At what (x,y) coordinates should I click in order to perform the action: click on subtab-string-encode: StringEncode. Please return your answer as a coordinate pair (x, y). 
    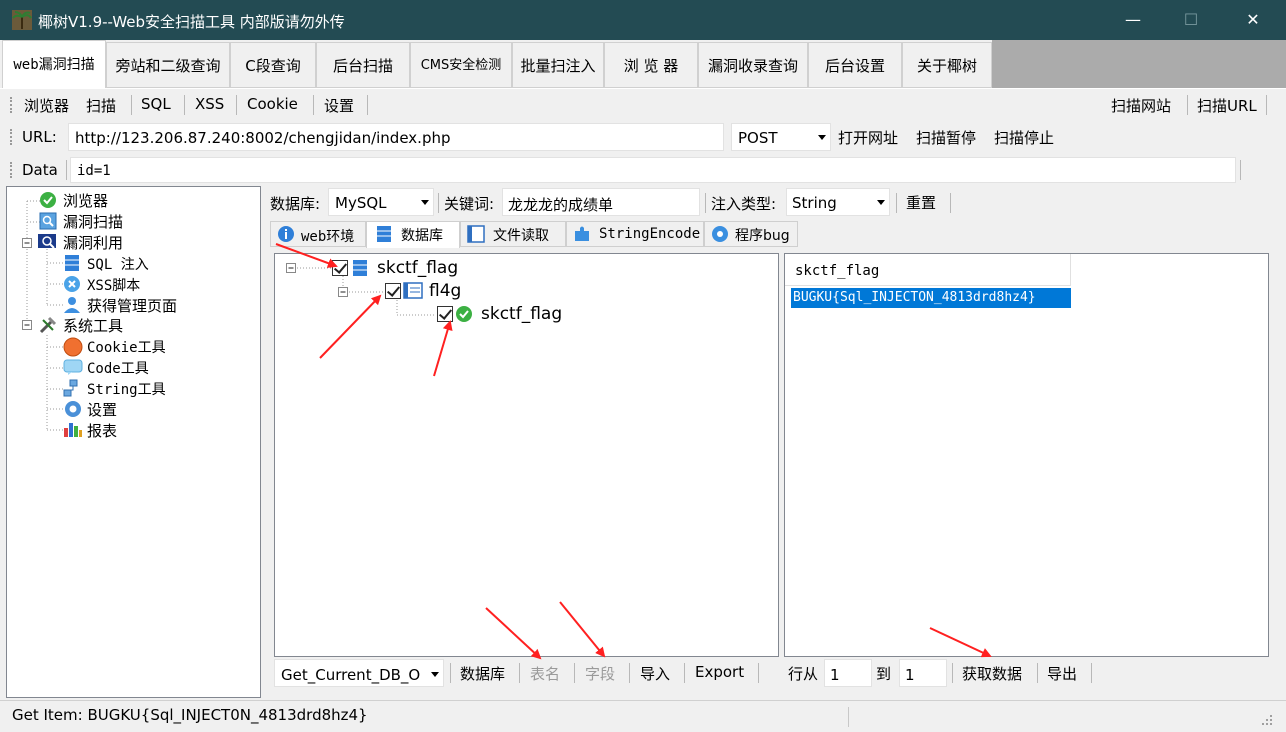
    Looking at the image, I should click on (635, 234).